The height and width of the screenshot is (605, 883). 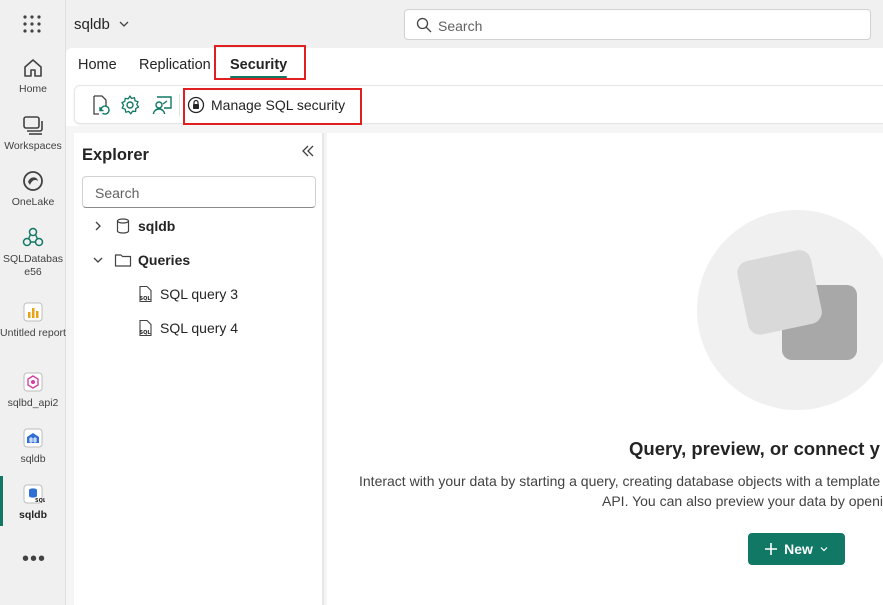 I want to click on ribbon-tabs: Home Replication Security, so click(x=474, y=65).